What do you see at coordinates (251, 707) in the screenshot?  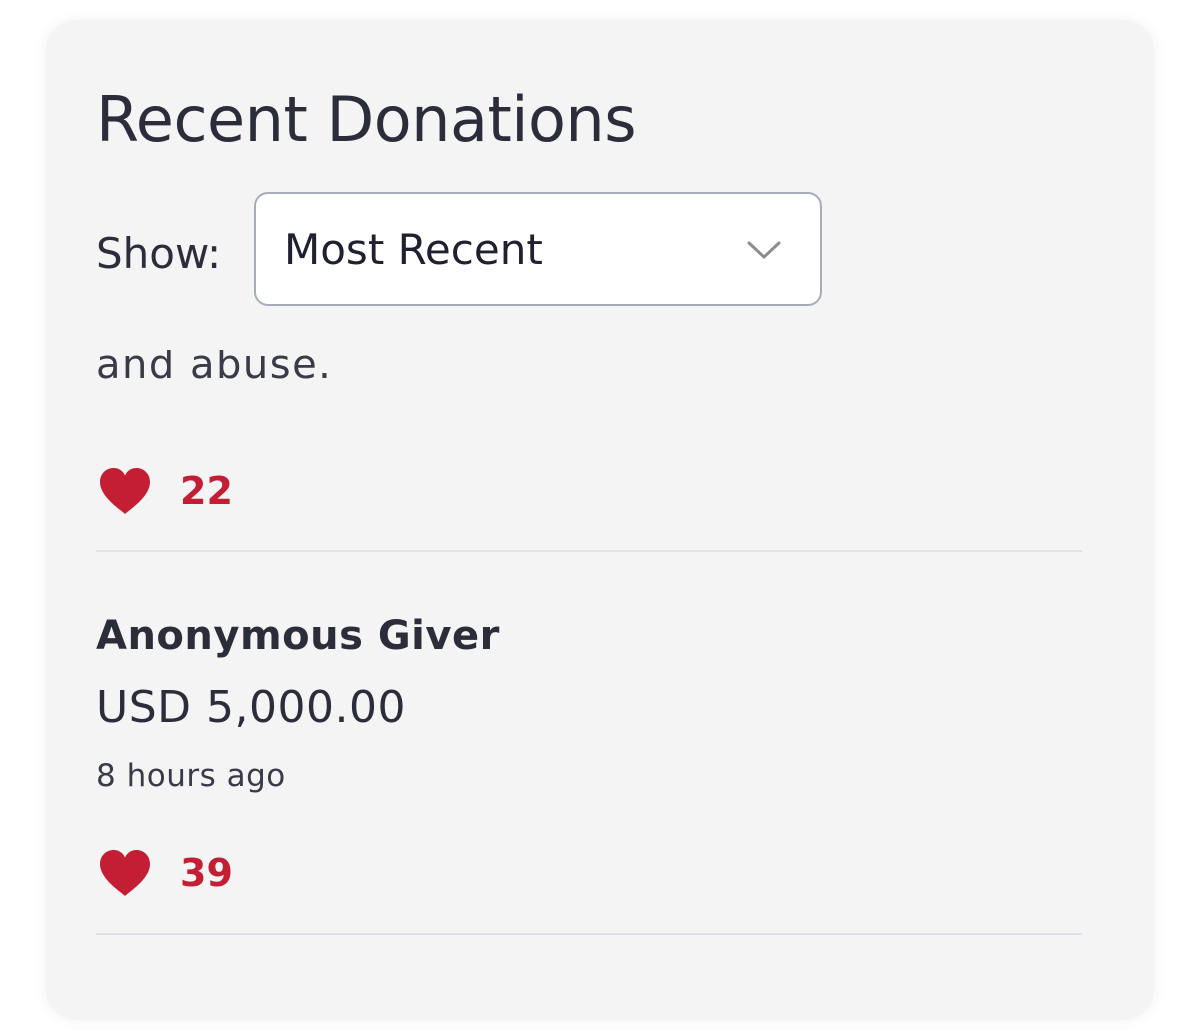 I see `donation-amount: USD 5,000.00` at bounding box center [251, 707].